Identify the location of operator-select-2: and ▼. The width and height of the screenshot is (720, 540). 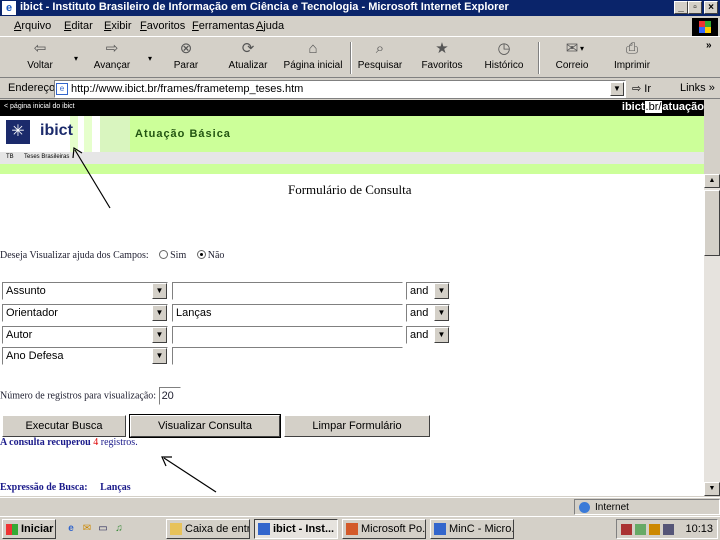
(428, 313).